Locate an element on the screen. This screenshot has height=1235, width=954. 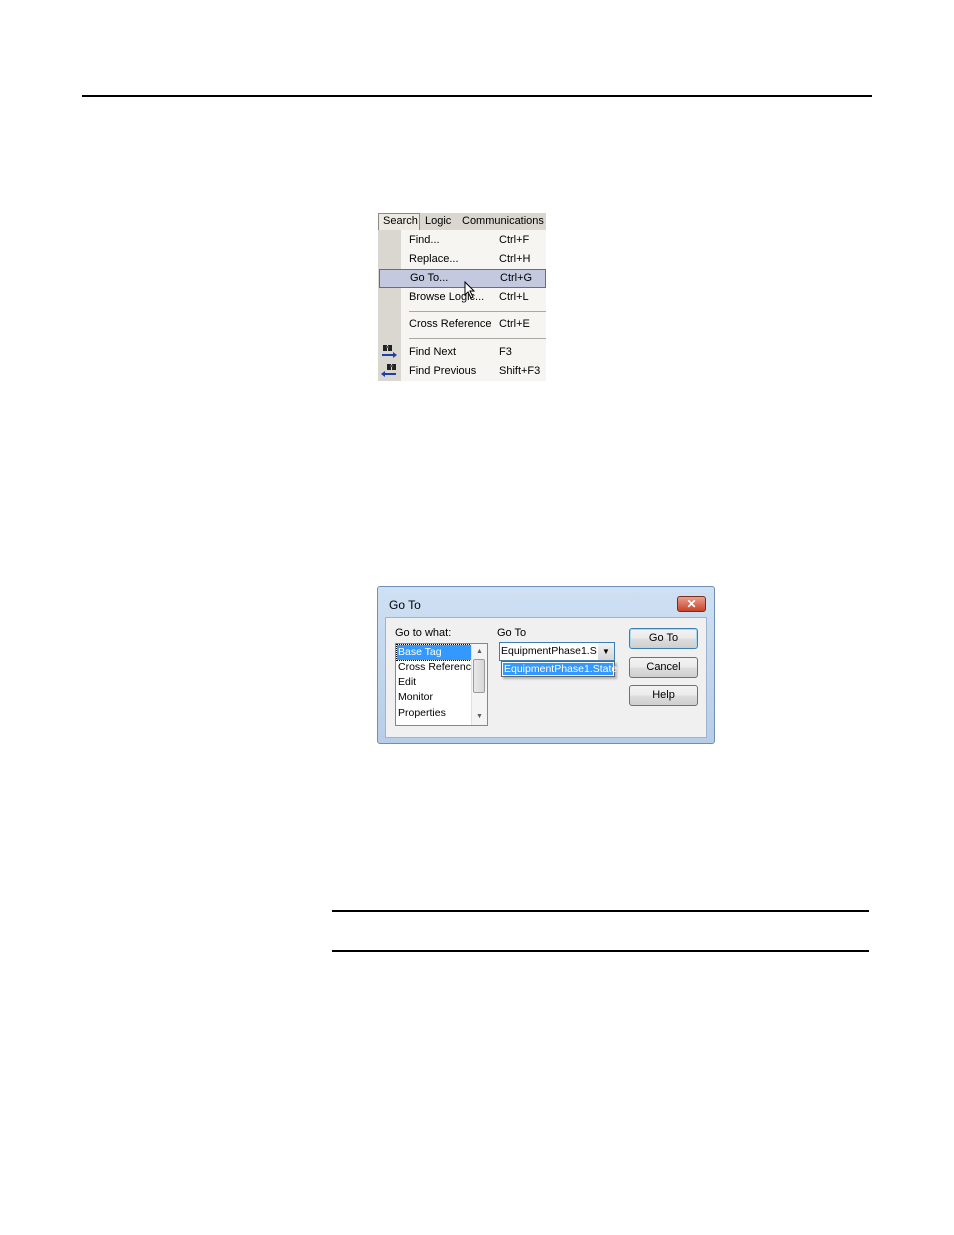
list-item: Properties is located at coordinates (434, 713).